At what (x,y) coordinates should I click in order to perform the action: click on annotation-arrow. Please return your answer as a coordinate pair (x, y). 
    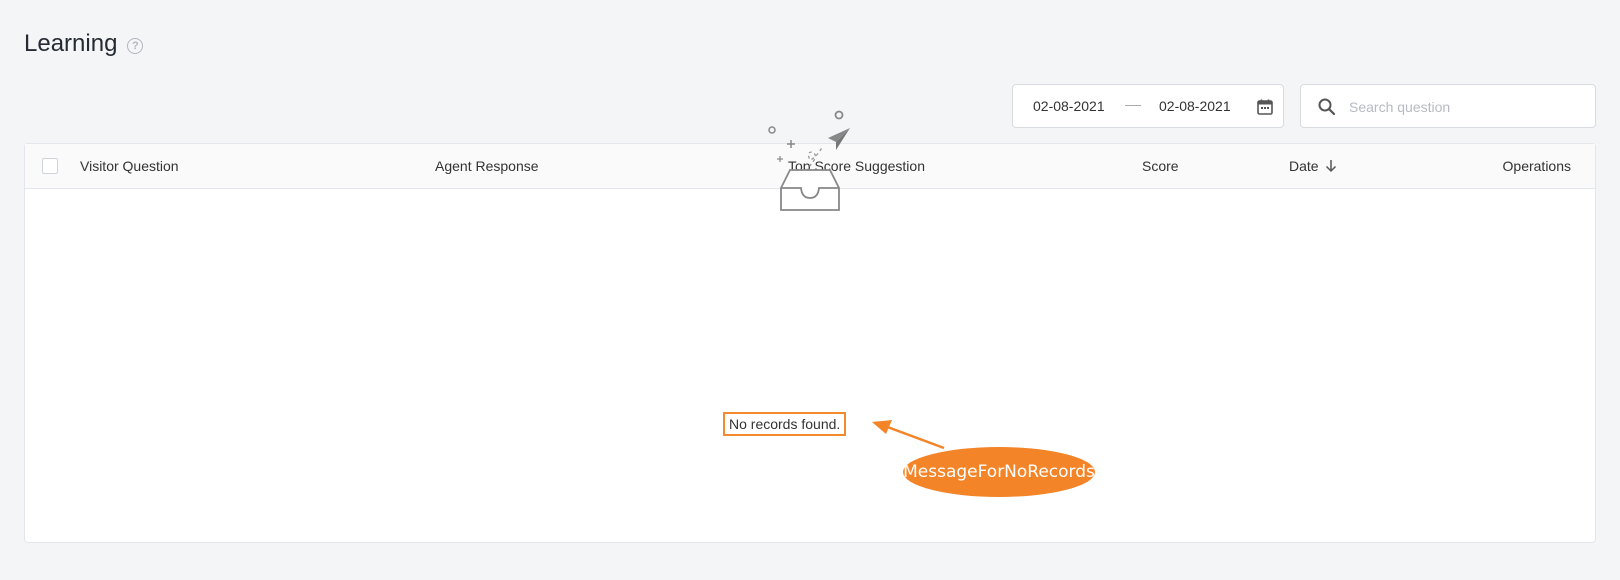
    Looking at the image, I should click on (908, 435).